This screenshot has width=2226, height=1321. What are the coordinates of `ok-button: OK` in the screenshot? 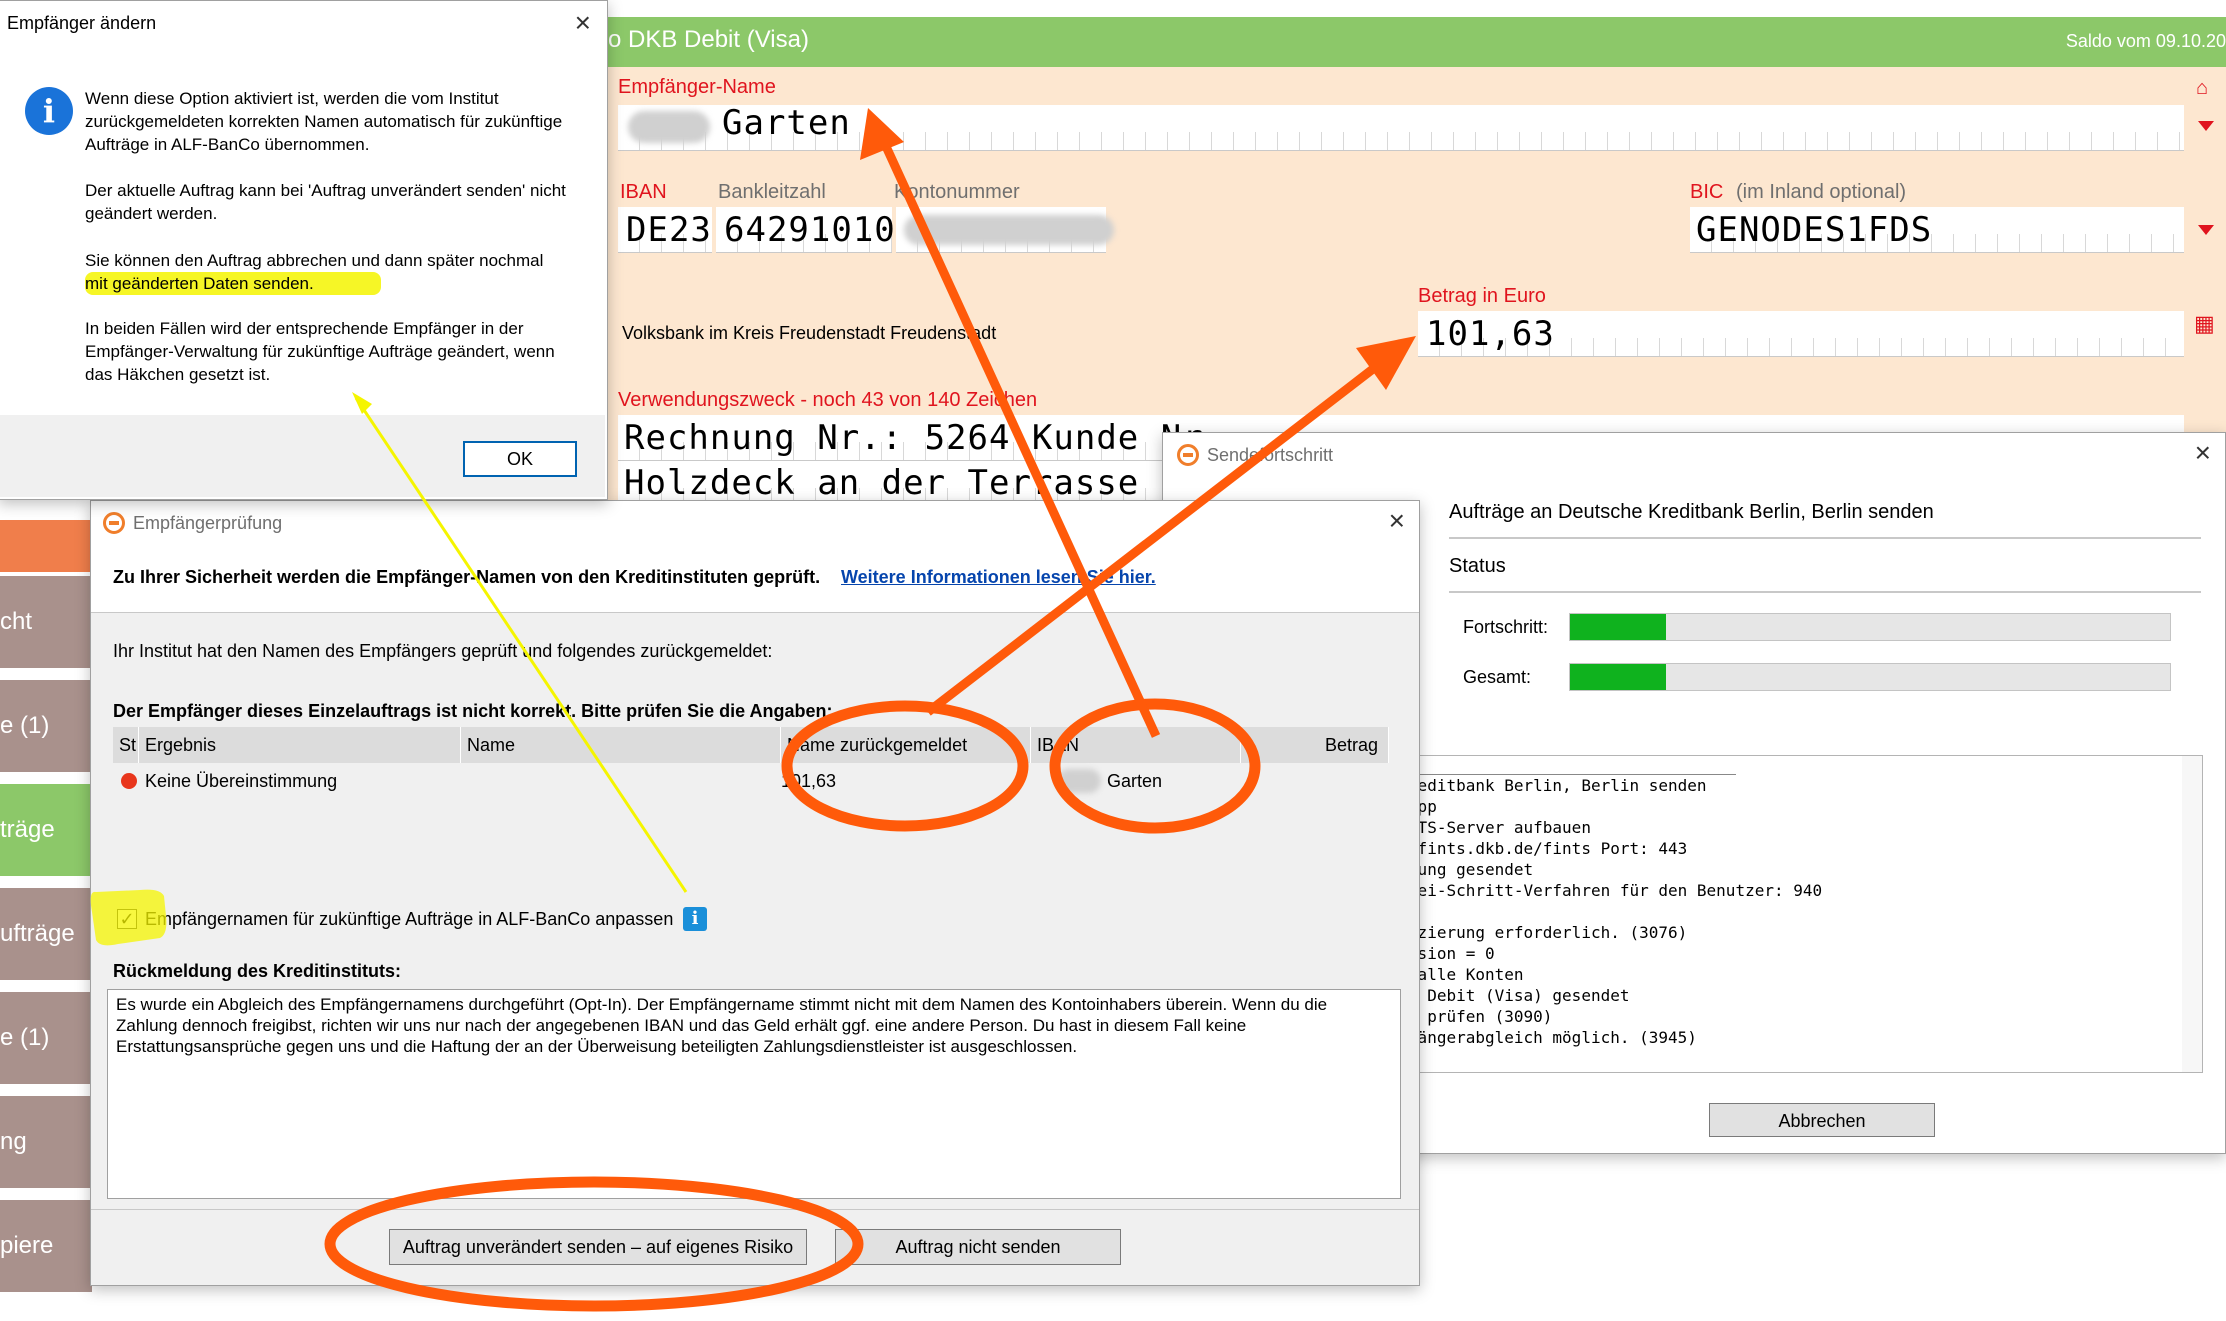 It's located at (520, 459).